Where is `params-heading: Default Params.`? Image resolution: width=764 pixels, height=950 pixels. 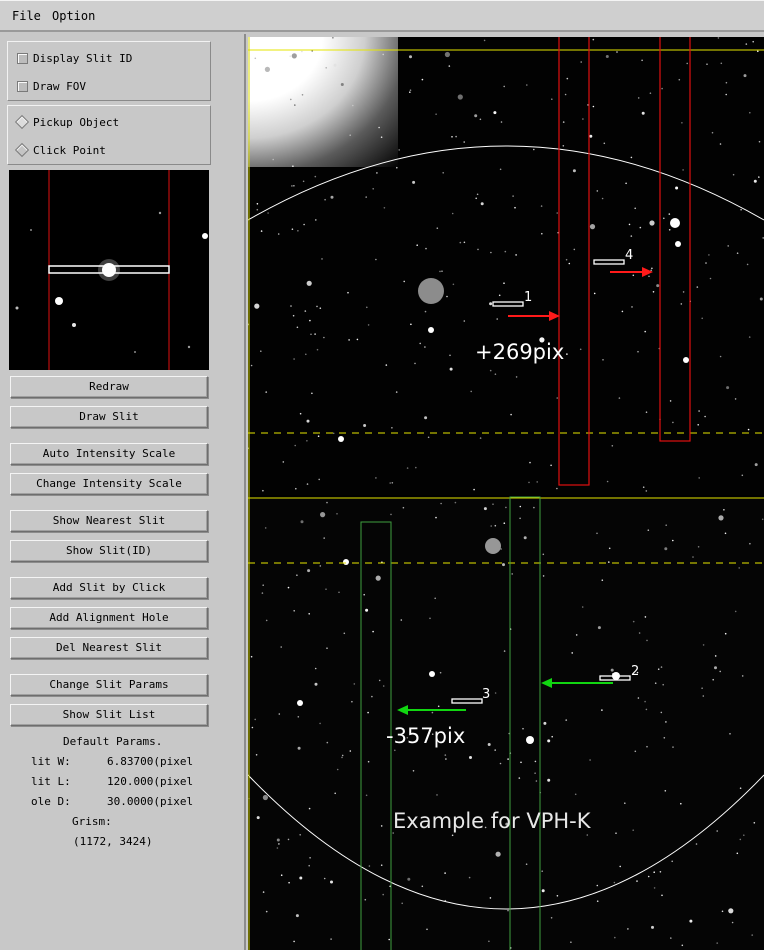
params-heading: Default Params. is located at coordinates (113, 741).